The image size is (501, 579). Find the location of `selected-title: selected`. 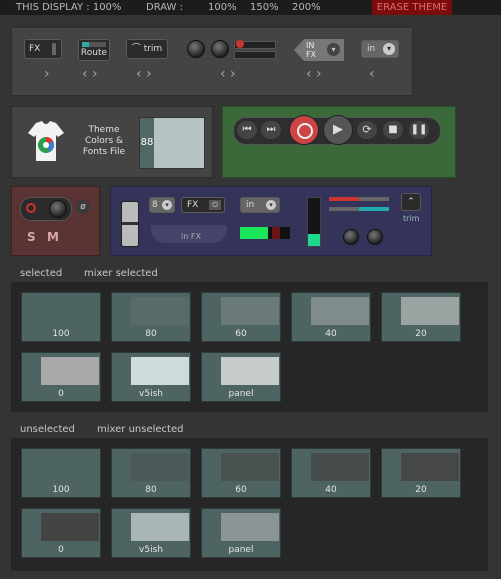

selected-title: selected is located at coordinates (41, 273).